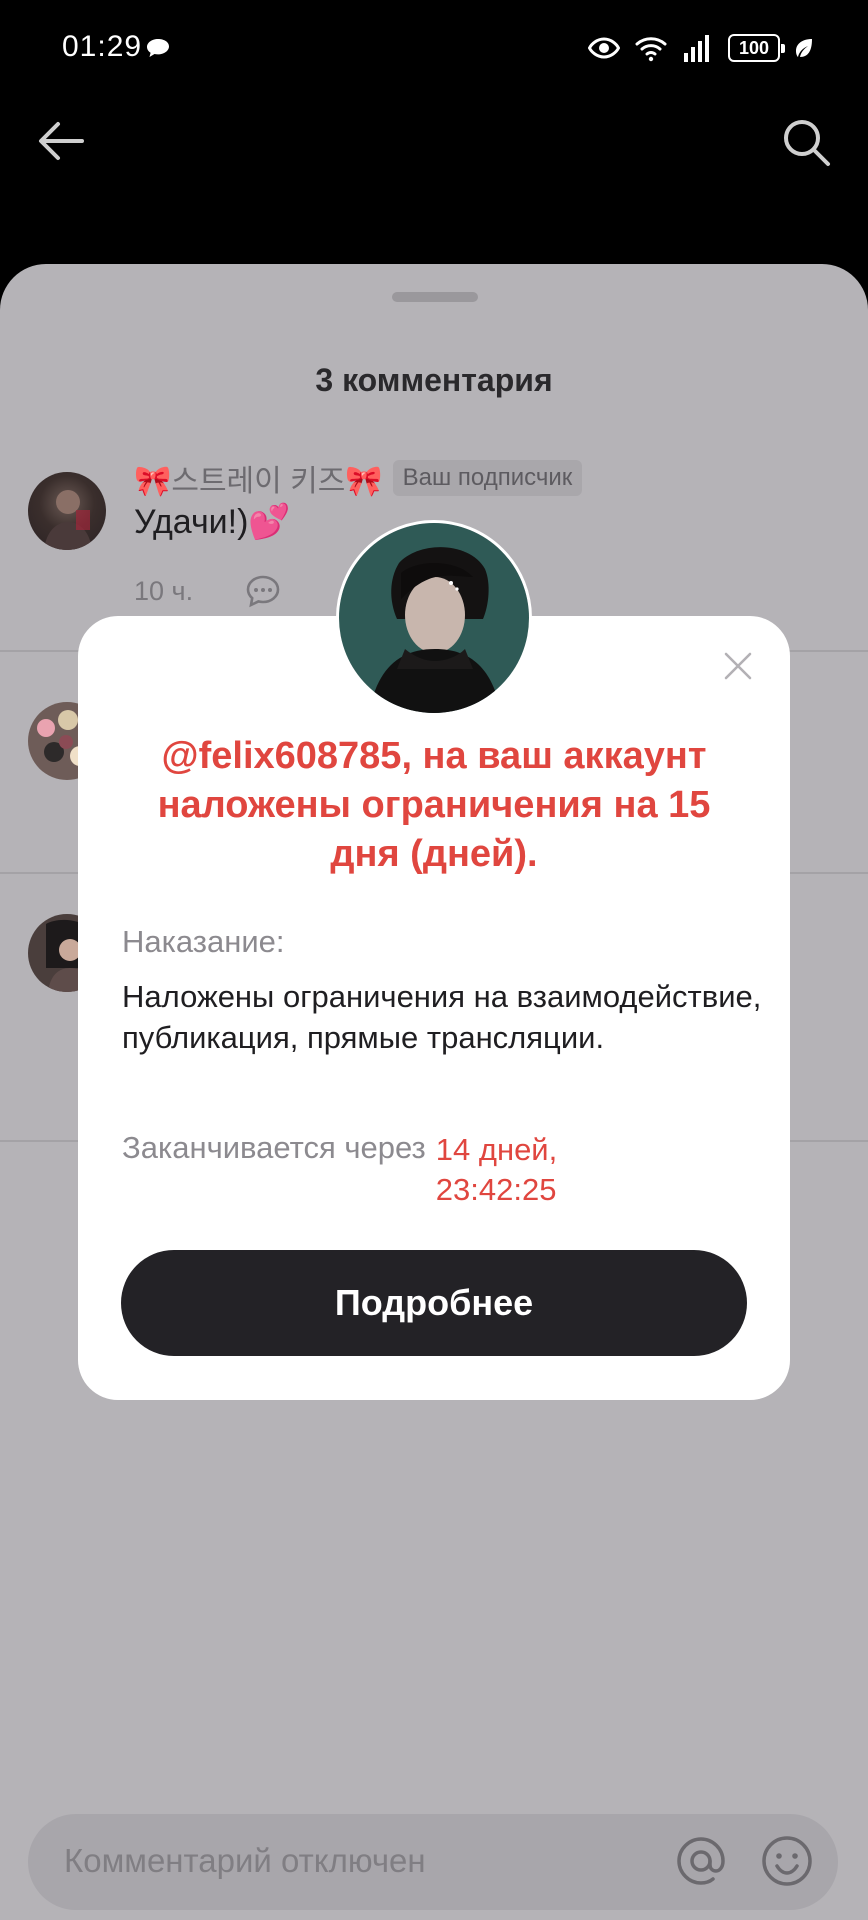 The height and width of the screenshot is (1920, 868). What do you see at coordinates (433, 1862) in the screenshot?
I see `comment-input: Комментарий отключен` at bounding box center [433, 1862].